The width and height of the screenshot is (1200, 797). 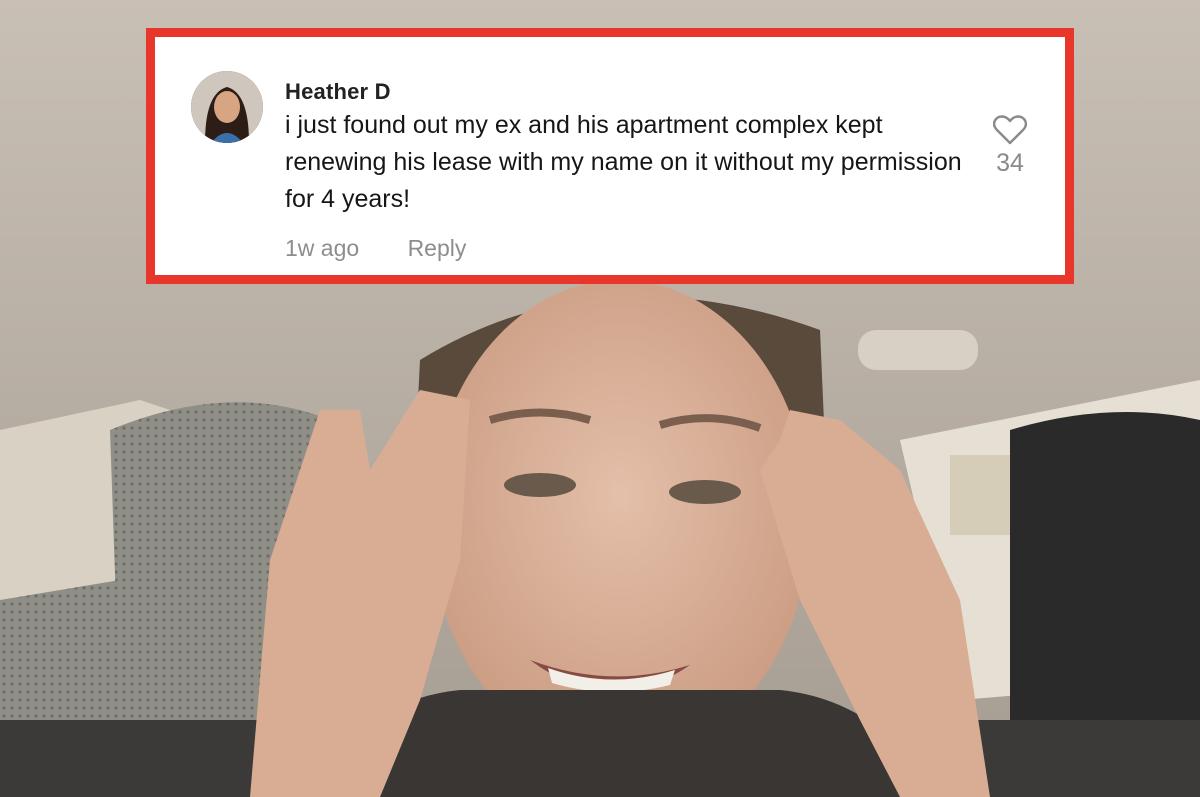 I want to click on like-count: 34, so click(x=1010, y=163).